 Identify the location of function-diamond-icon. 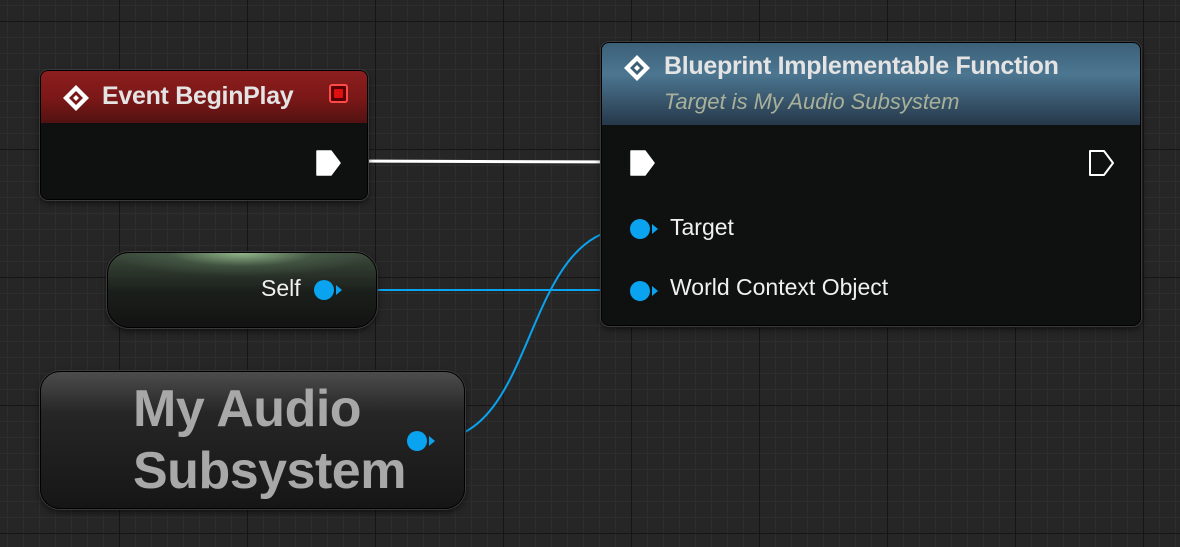
(637, 68).